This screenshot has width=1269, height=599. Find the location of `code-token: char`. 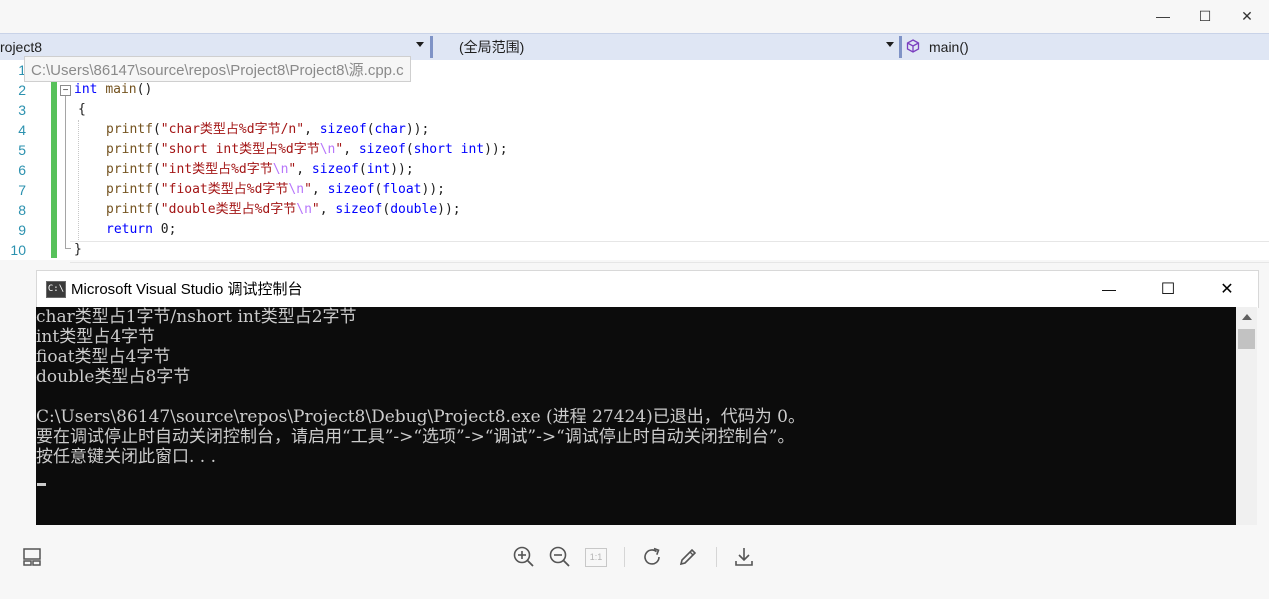

code-token: char is located at coordinates (390, 129).